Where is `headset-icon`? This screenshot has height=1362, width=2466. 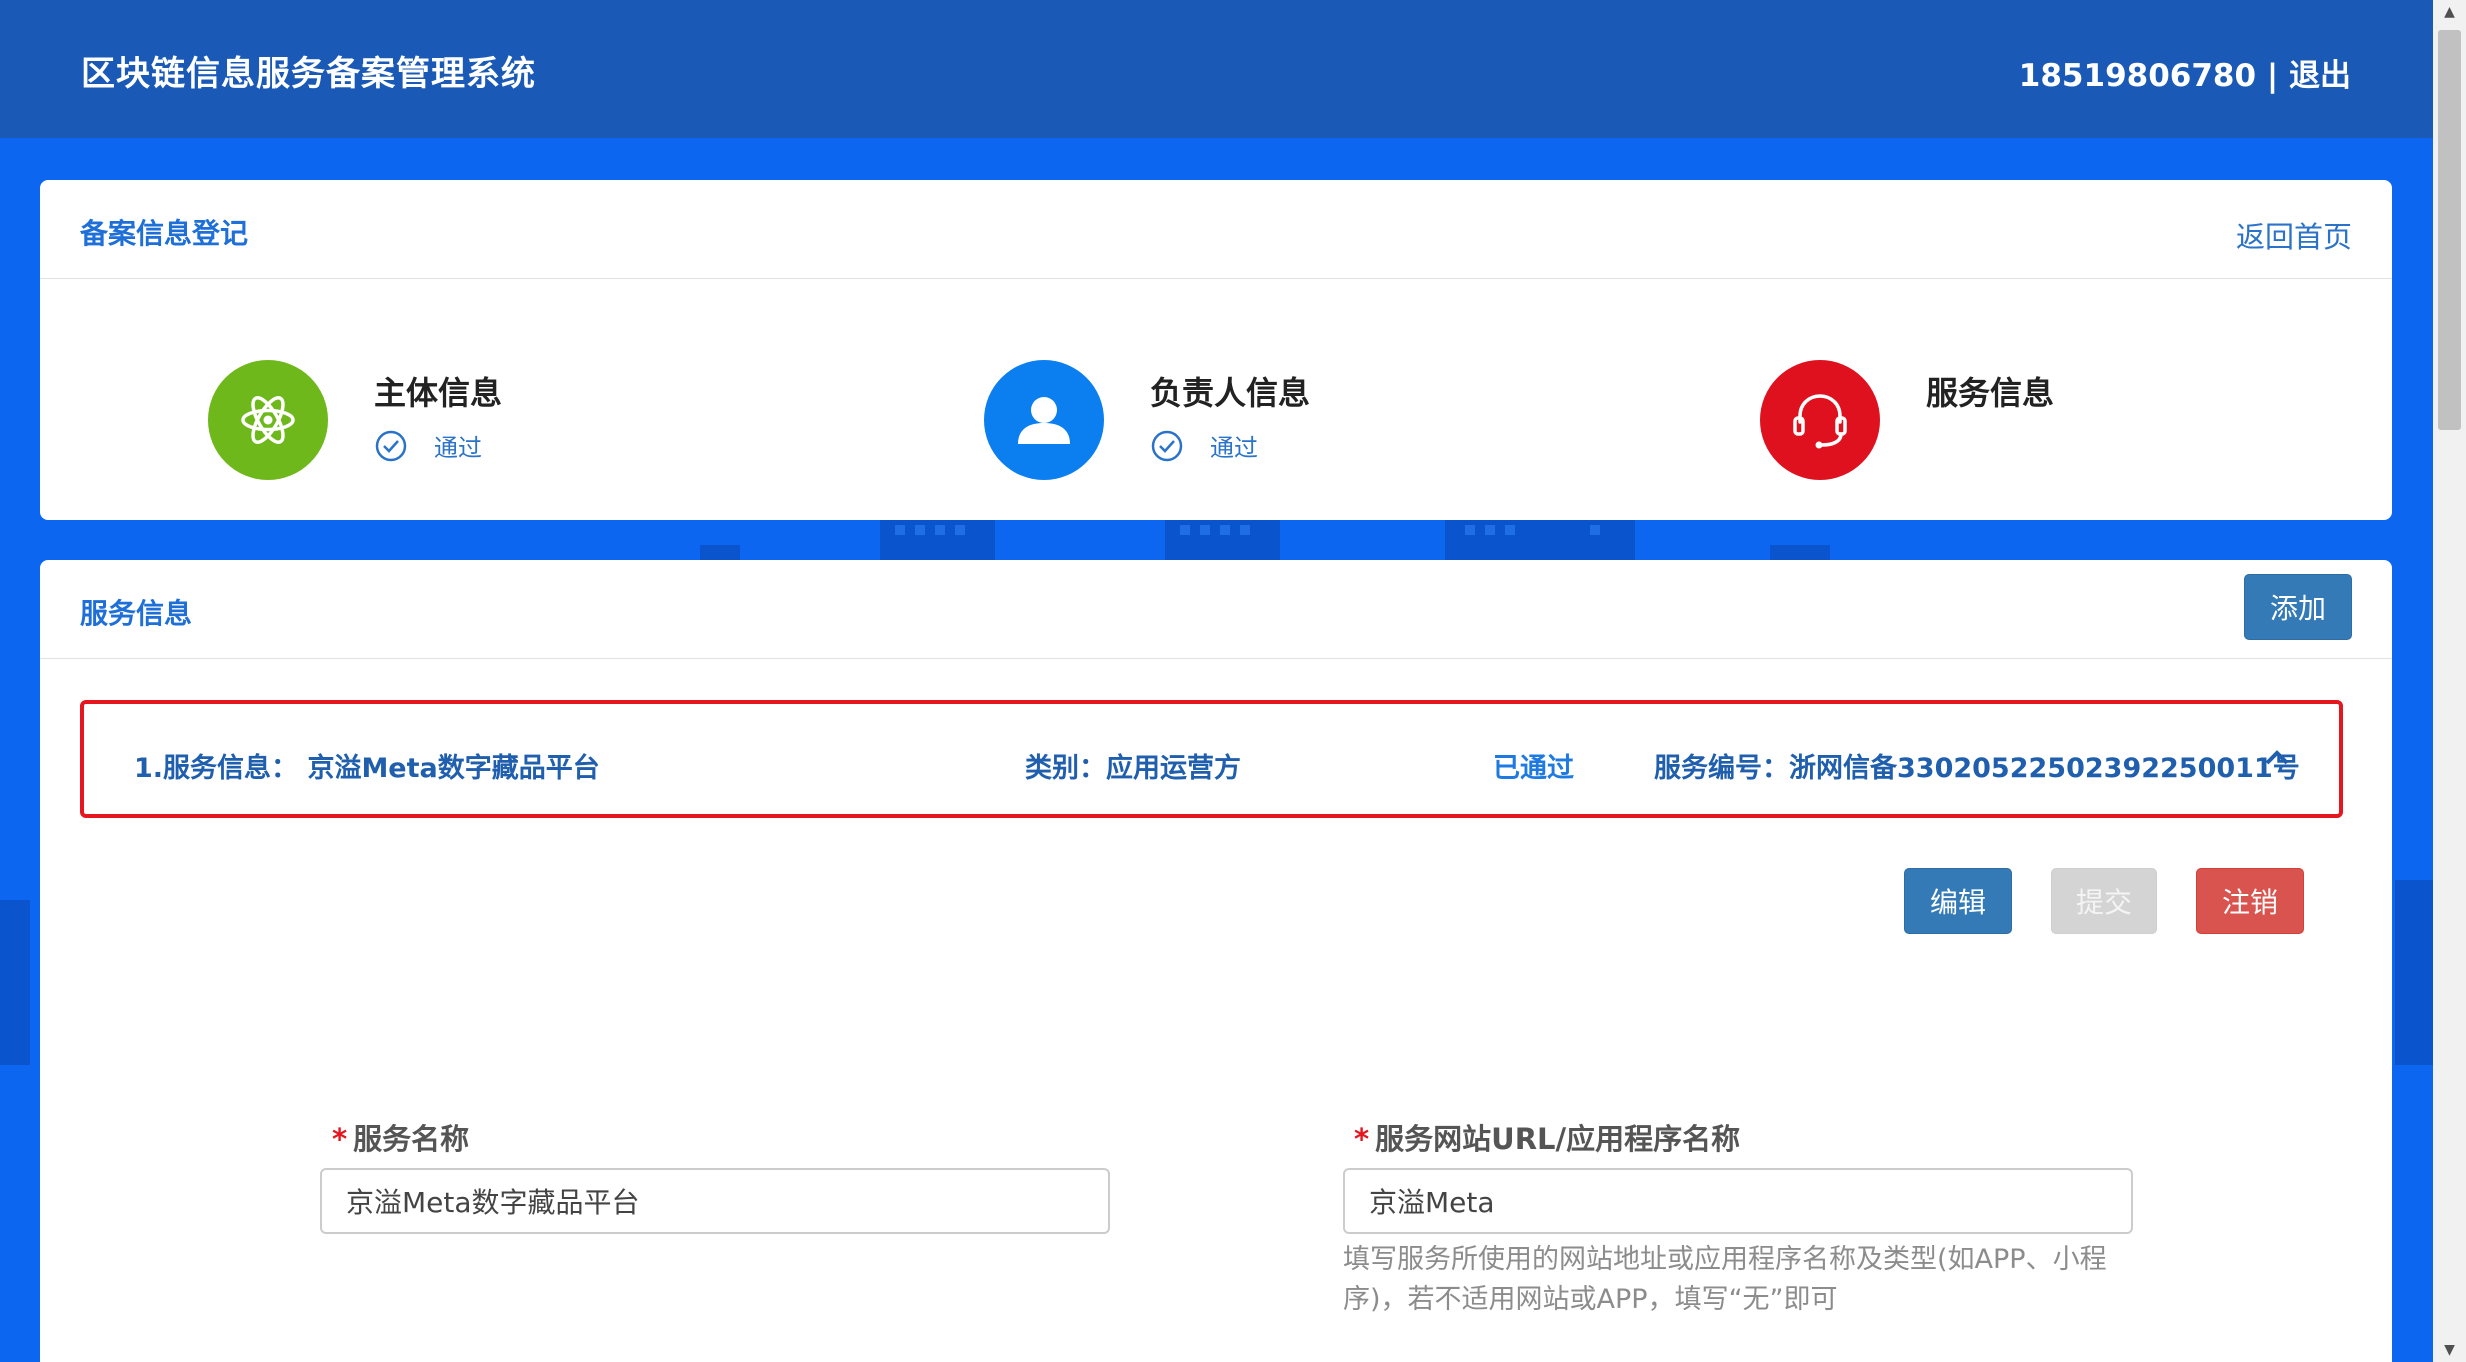 headset-icon is located at coordinates (1820, 421).